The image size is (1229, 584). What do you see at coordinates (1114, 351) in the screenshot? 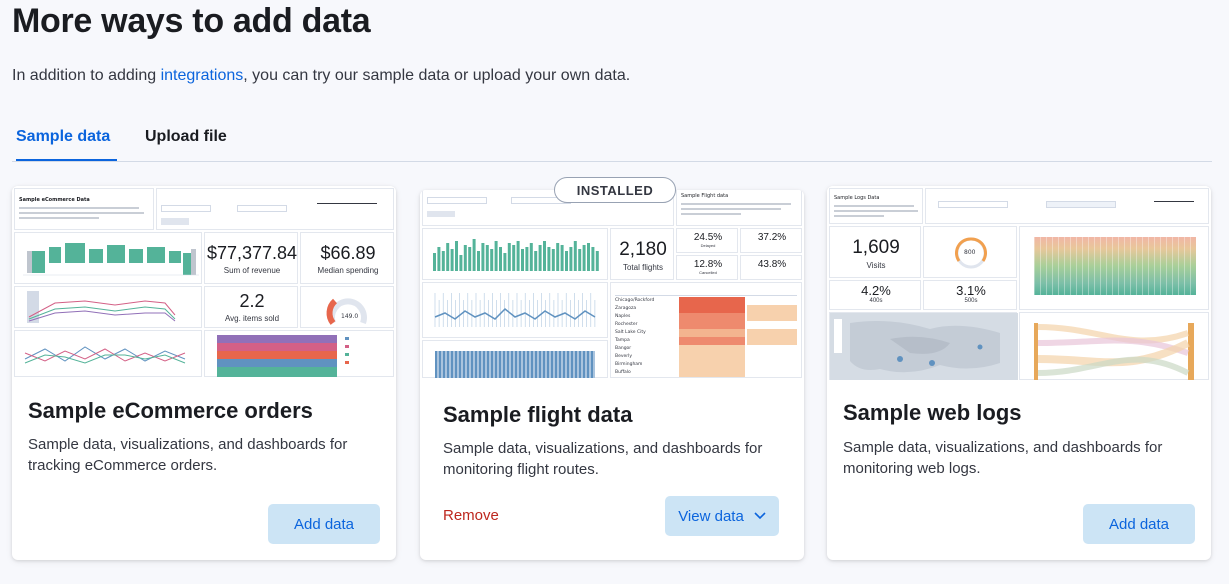
I see `weblogs-sankey` at bounding box center [1114, 351].